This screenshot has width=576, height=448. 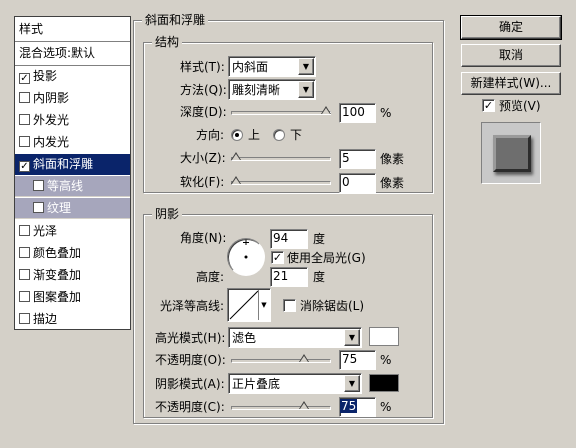 I want to click on highlight-mode-dropdown: 滤色 ▼, so click(x=295, y=337).